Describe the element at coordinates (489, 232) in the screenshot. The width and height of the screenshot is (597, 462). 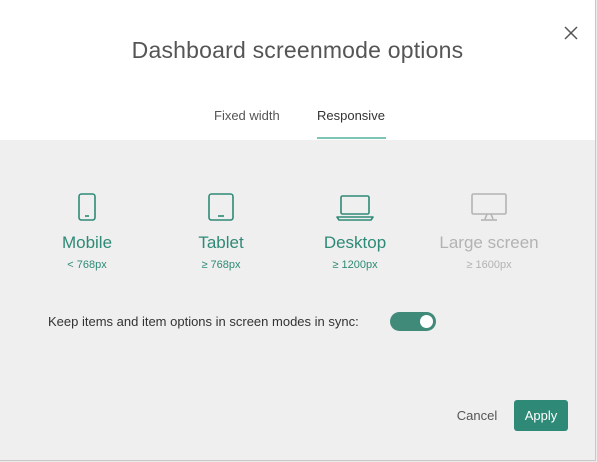
I see `mode-large-screen: Large screen ≥ 1600px` at that location.